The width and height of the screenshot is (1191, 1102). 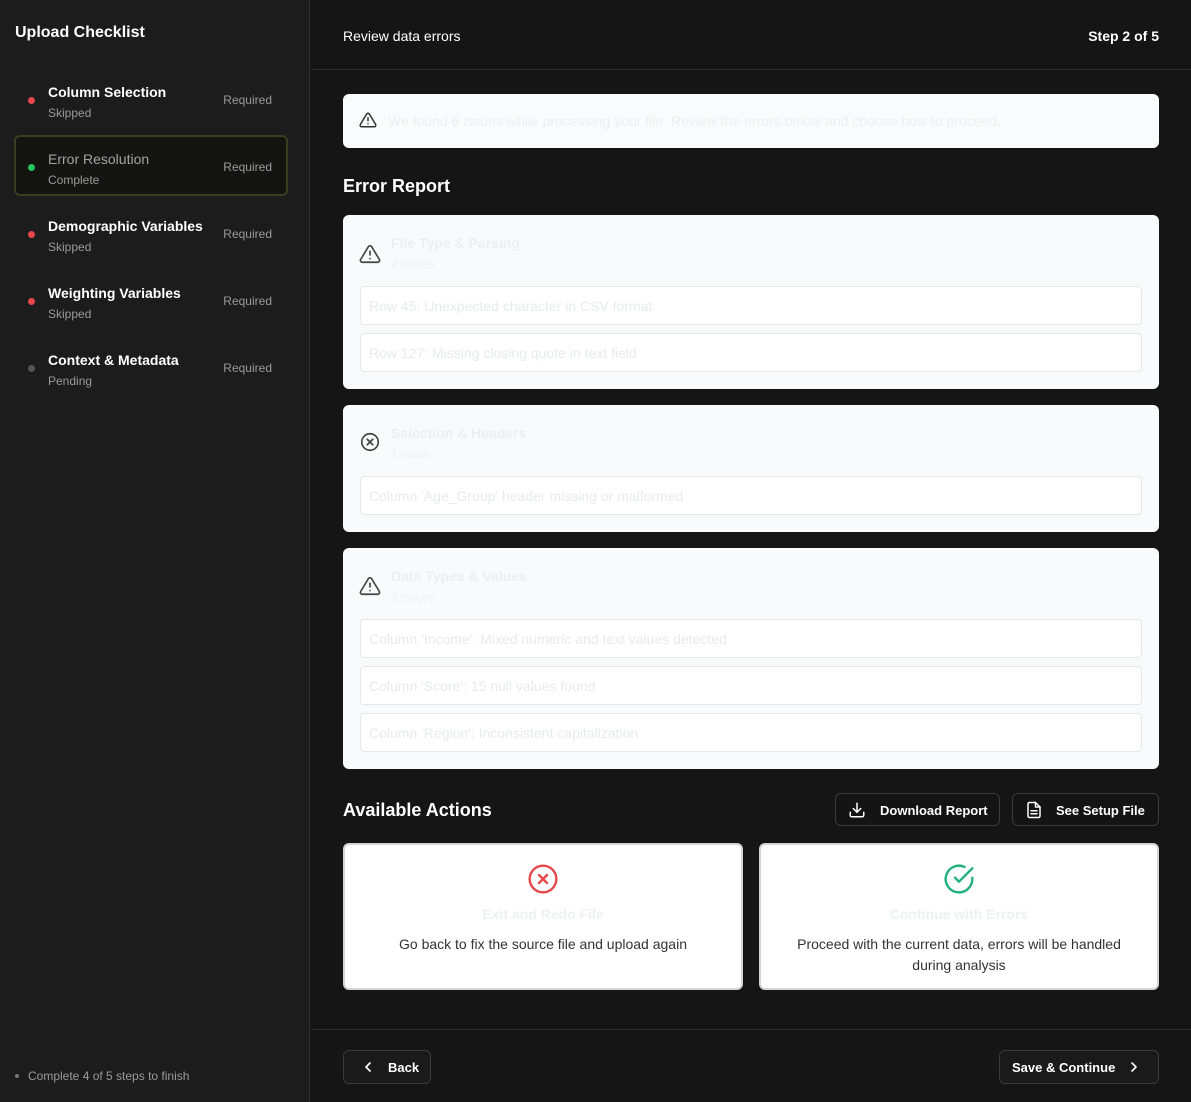 I want to click on save-continue-label: Save & Continue, so click(x=1064, y=1067).